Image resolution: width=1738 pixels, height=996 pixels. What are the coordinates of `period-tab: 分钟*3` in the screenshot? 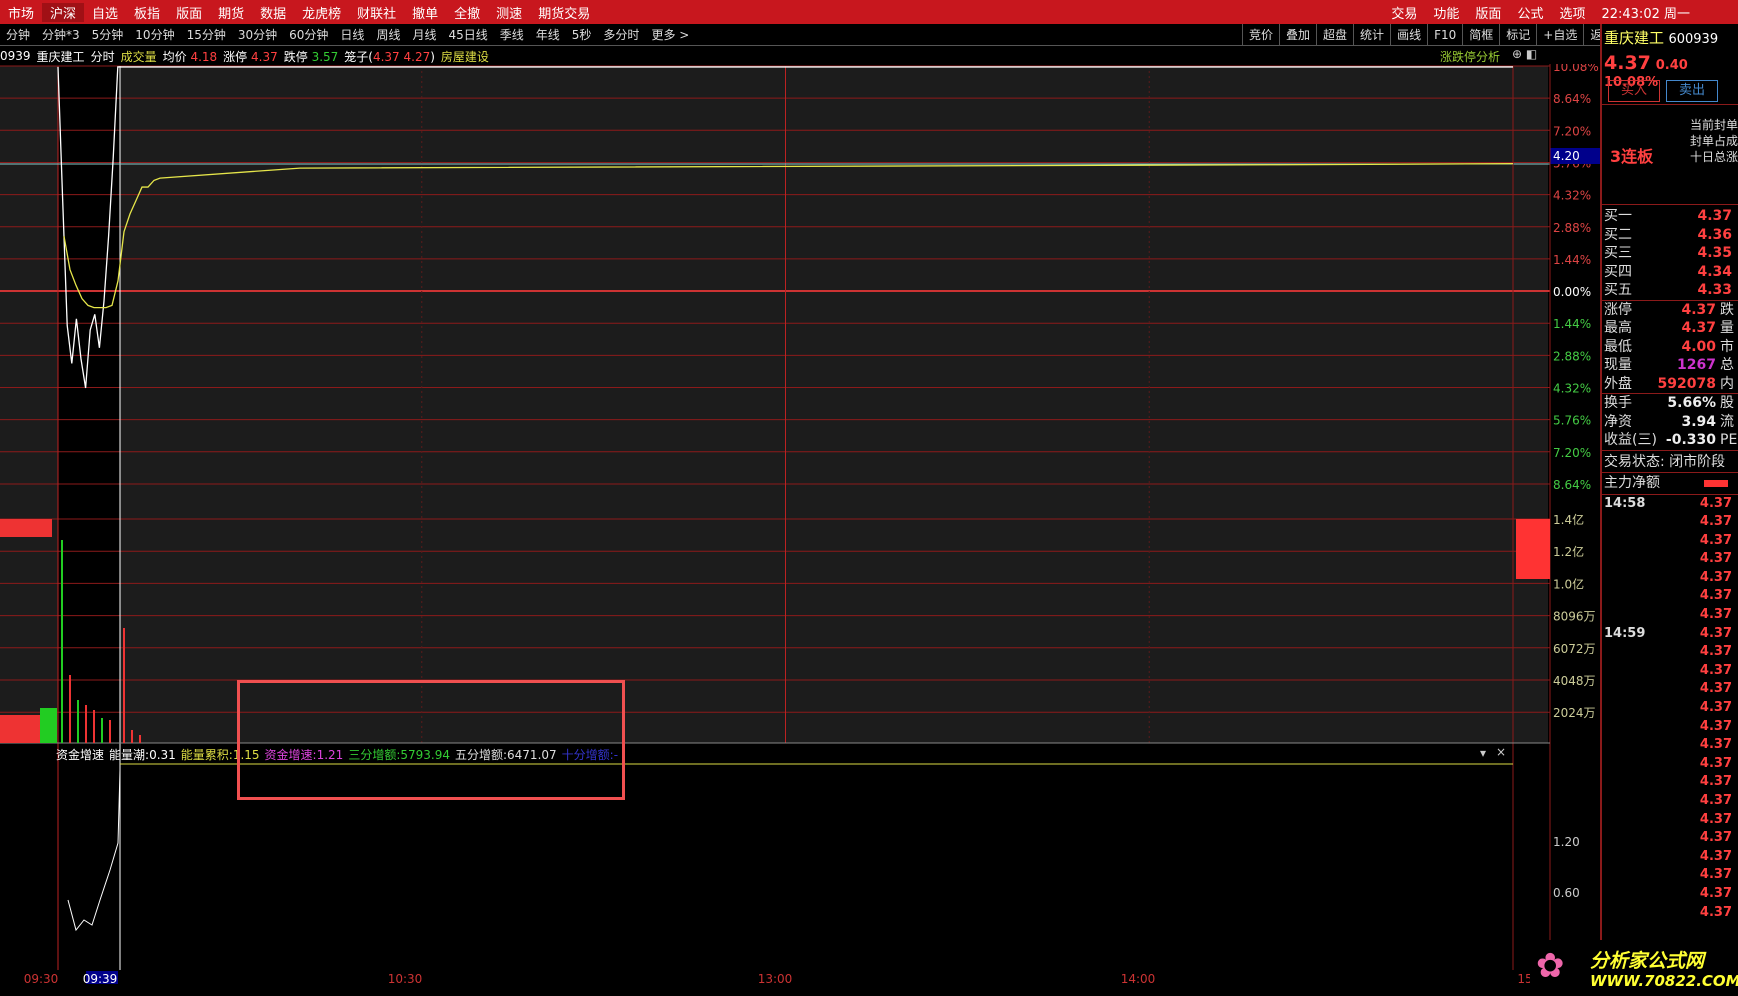 It's located at (61, 34).